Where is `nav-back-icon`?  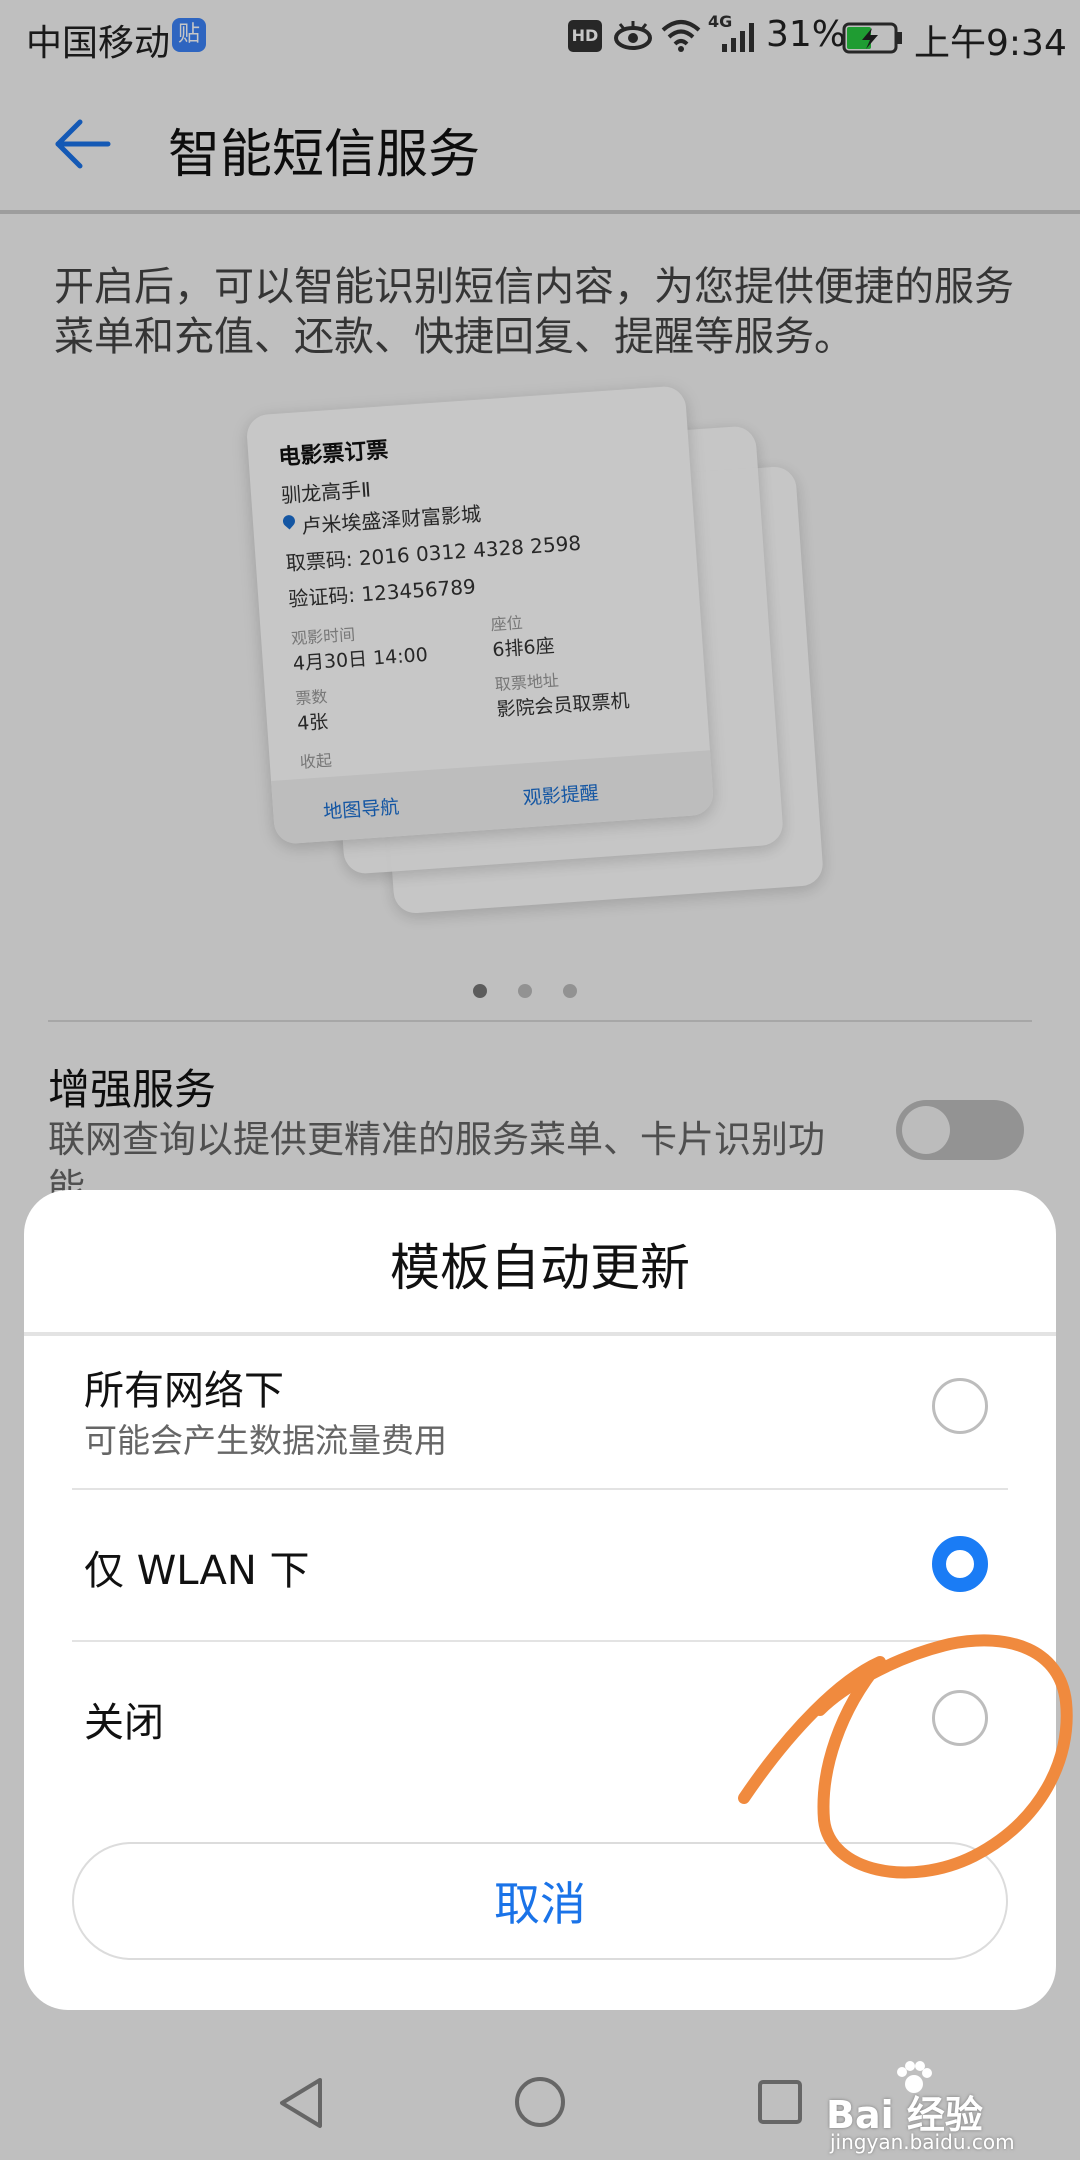 nav-back-icon is located at coordinates (301, 2103).